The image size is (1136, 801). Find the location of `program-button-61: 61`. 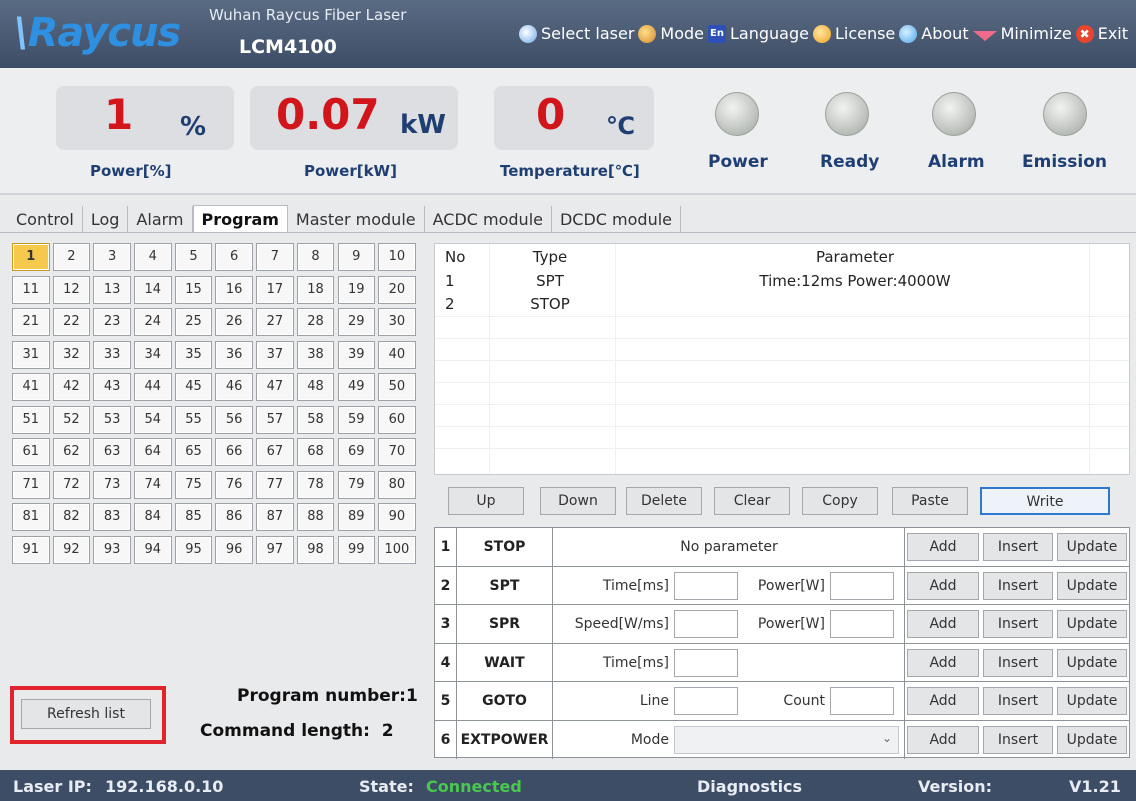

program-button-61: 61 is located at coordinates (31, 452).